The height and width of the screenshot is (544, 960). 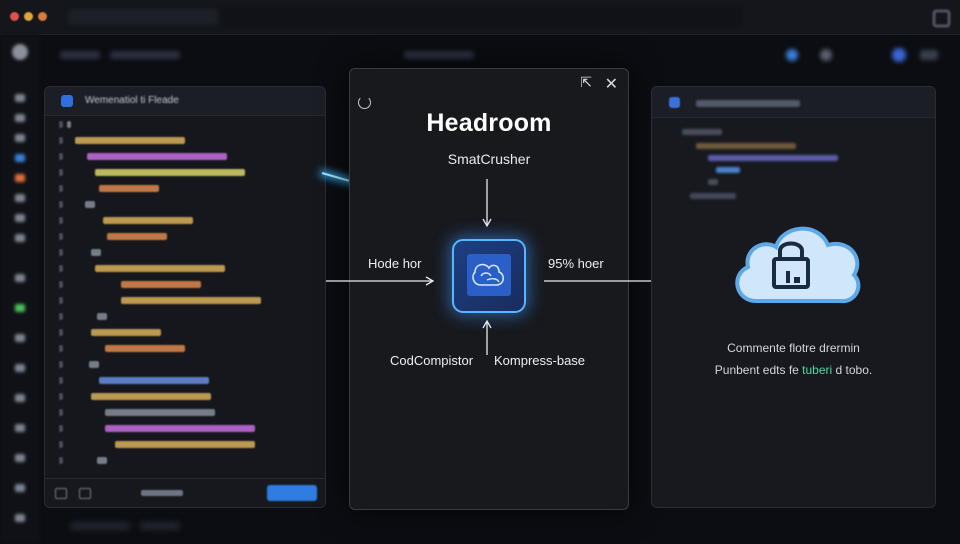 What do you see at coordinates (817, 370) in the screenshot?
I see `highlight-text: tuberi` at bounding box center [817, 370].